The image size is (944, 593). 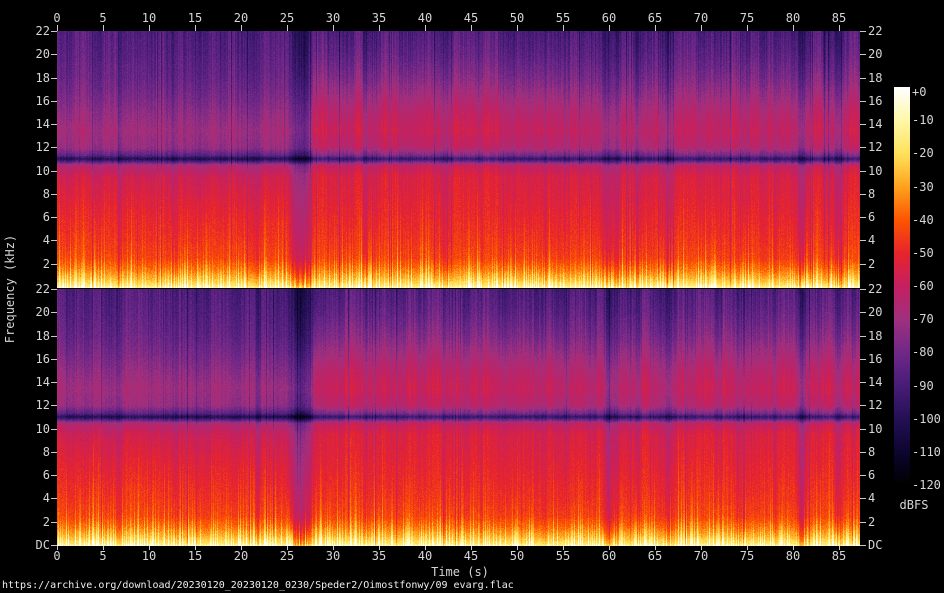 What do you see at coordinates (923, 385) in the screenshot?
I see `colorbar-tick-label: -90` at bounding box center [923, 385].